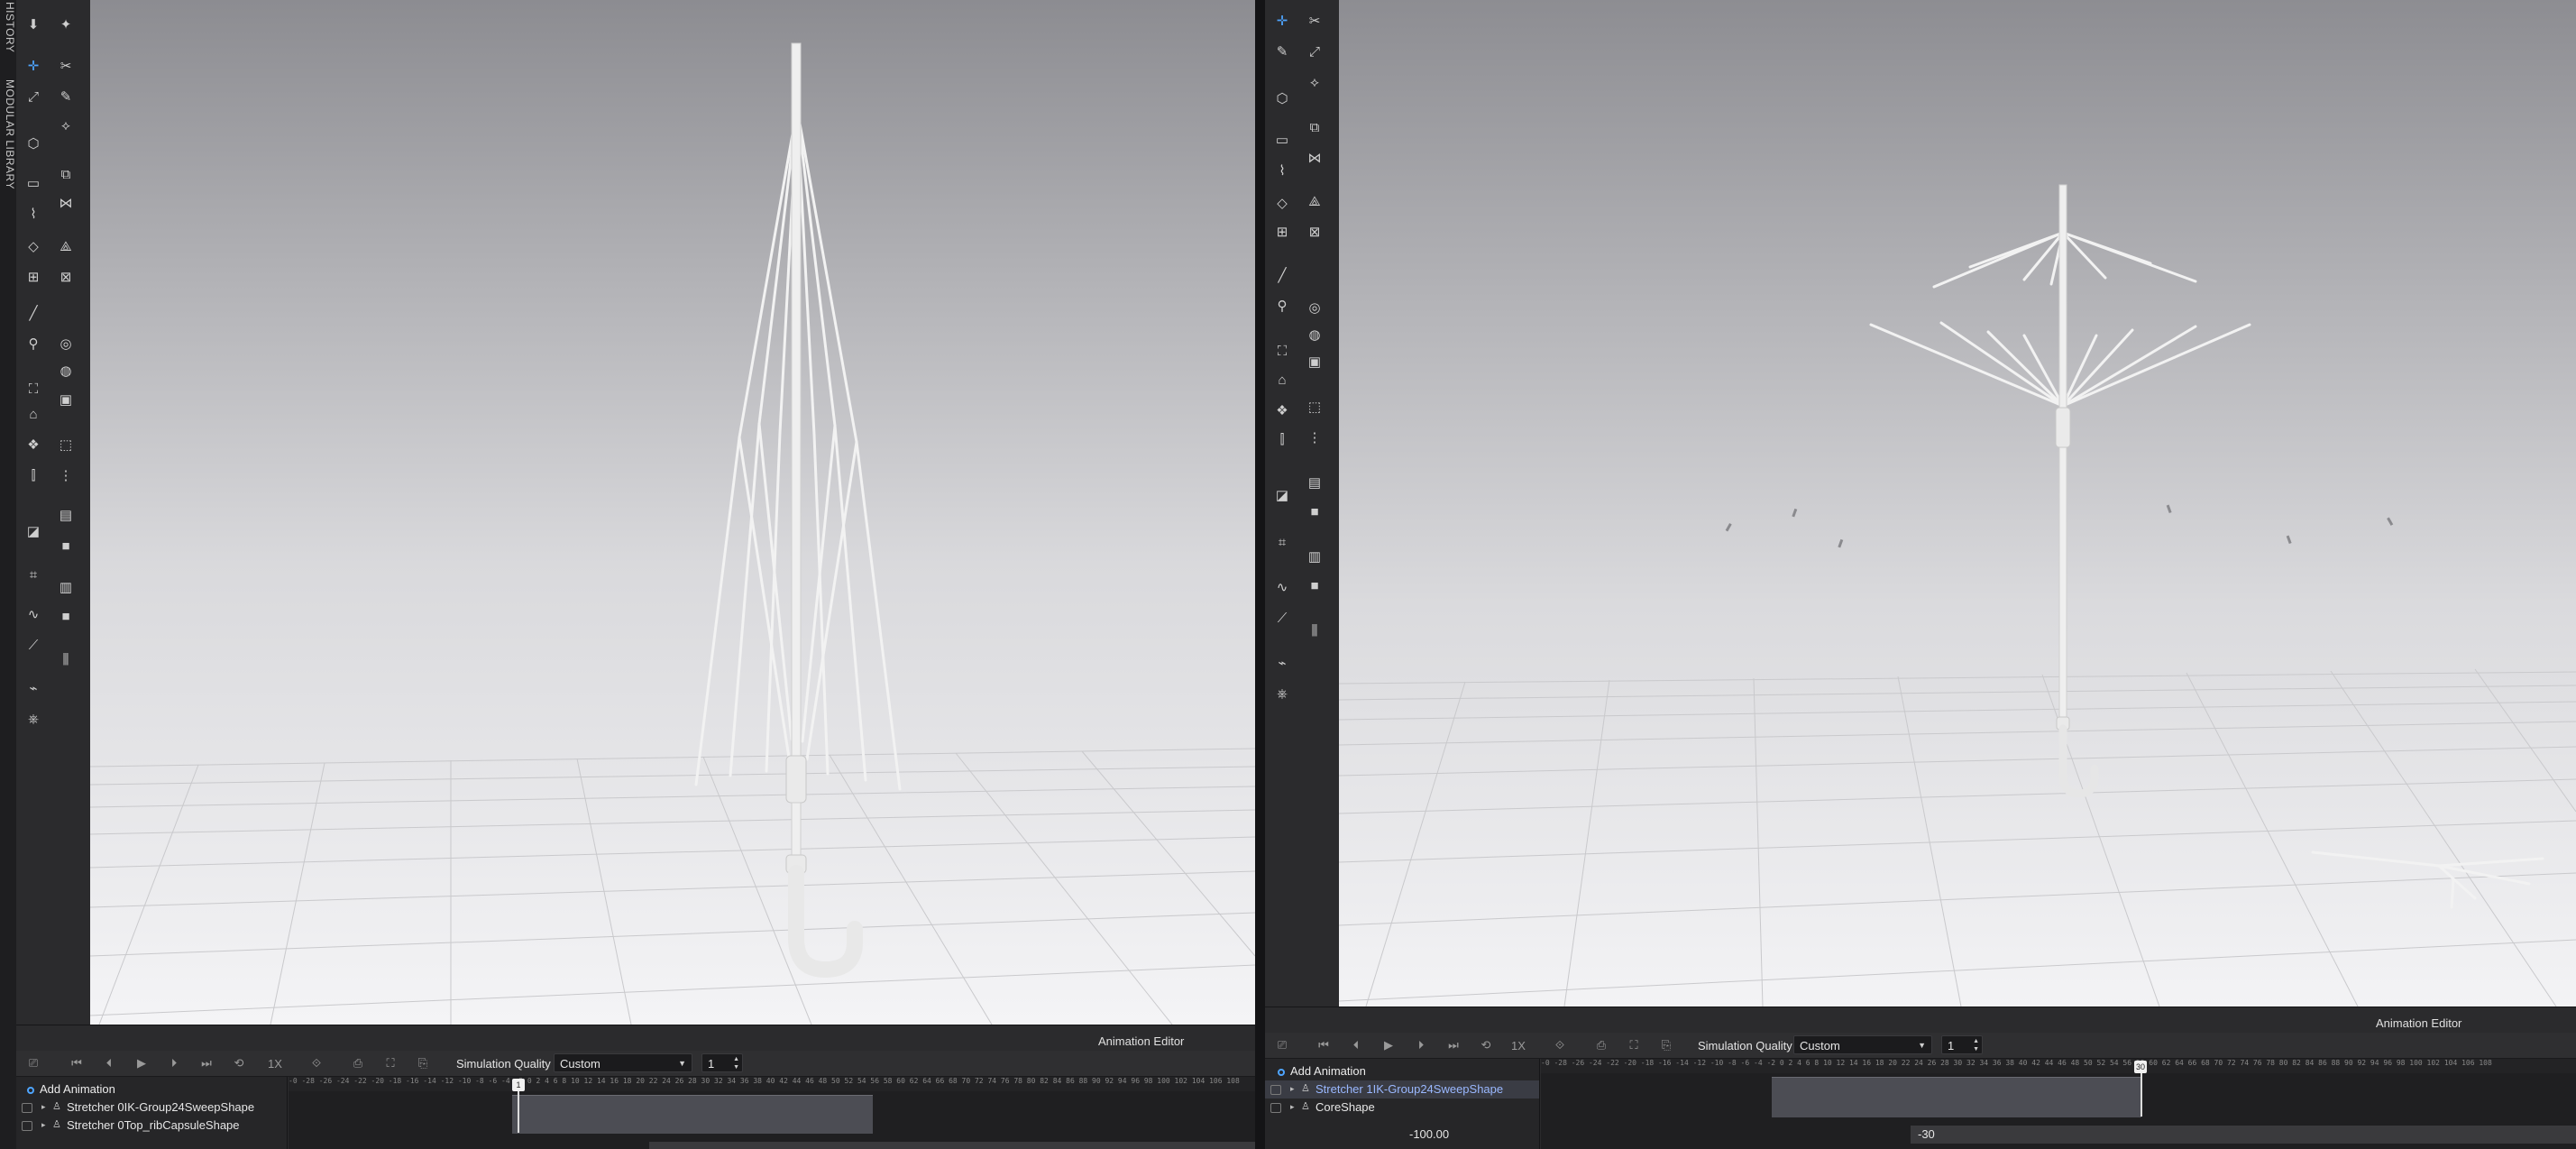 The width and height of the screenshot is (2576, 1149). What do you see at coordinates (1388, 1045) in the screenshot?
I see `play-icon: ▶` at bounding box center [1388, 1045].